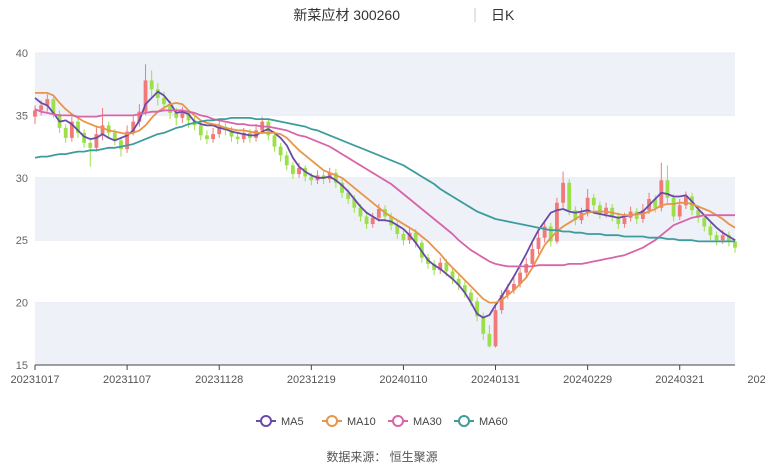 The width and height of the screenshot is (765, 470). Describe the element at coordinates (346, 15) in the screenshot. I see `stock-title: 新菜应材 300260` at that location.